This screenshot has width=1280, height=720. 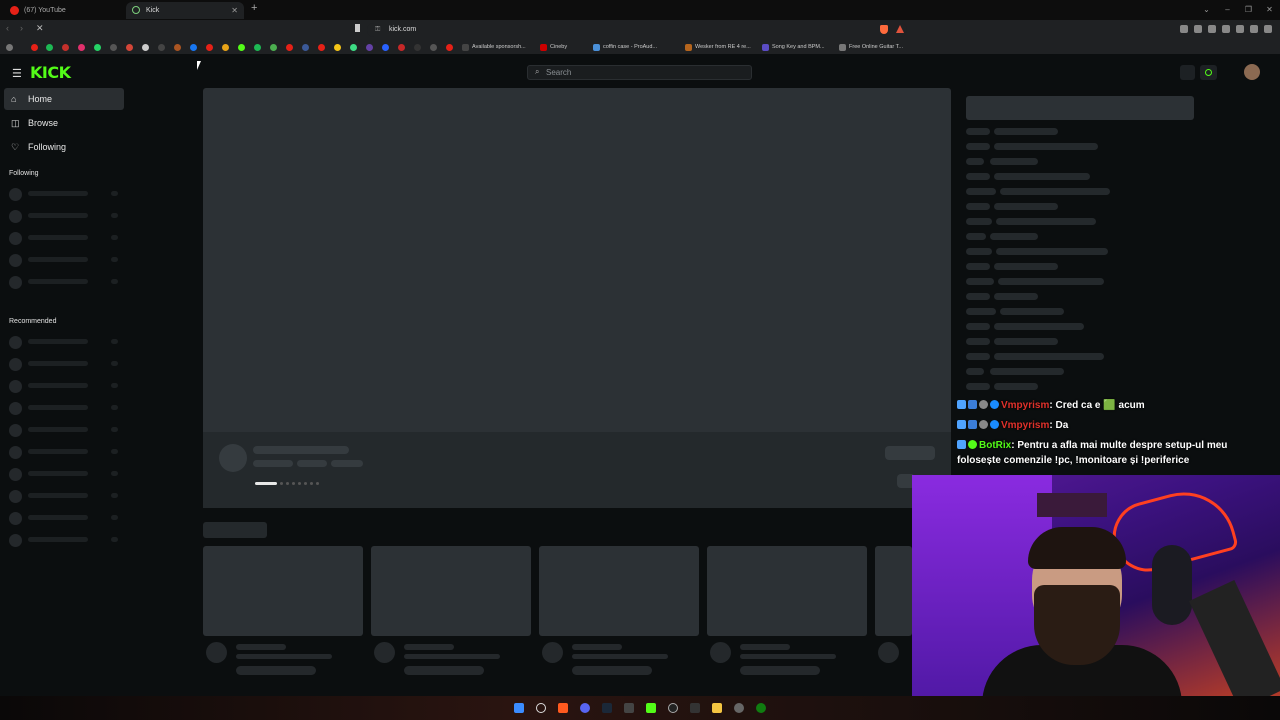 I want to click on home-icon: ⌂, so click(x=14, y=99).